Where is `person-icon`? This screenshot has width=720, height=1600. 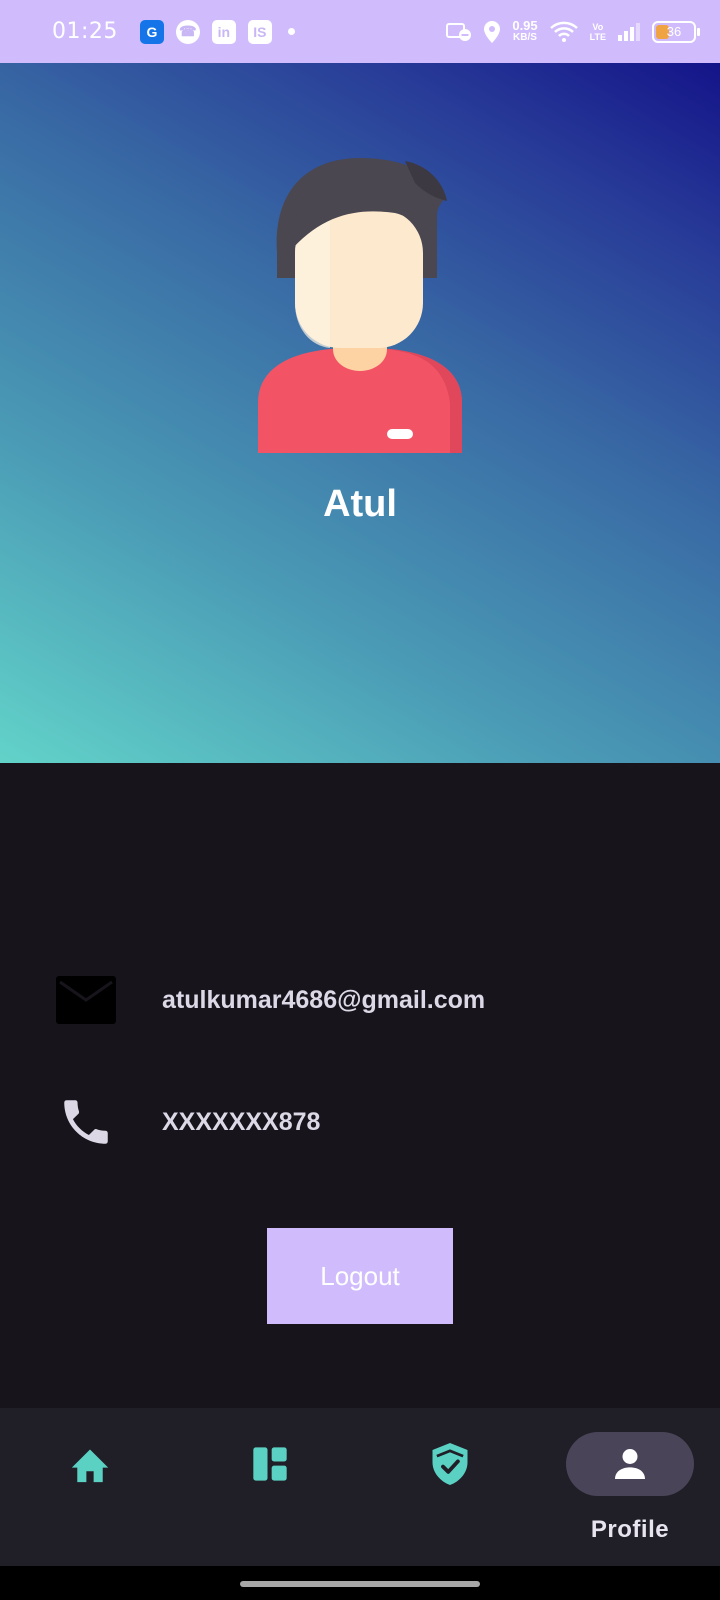
person-icon is located at coordinates (630, 1464).